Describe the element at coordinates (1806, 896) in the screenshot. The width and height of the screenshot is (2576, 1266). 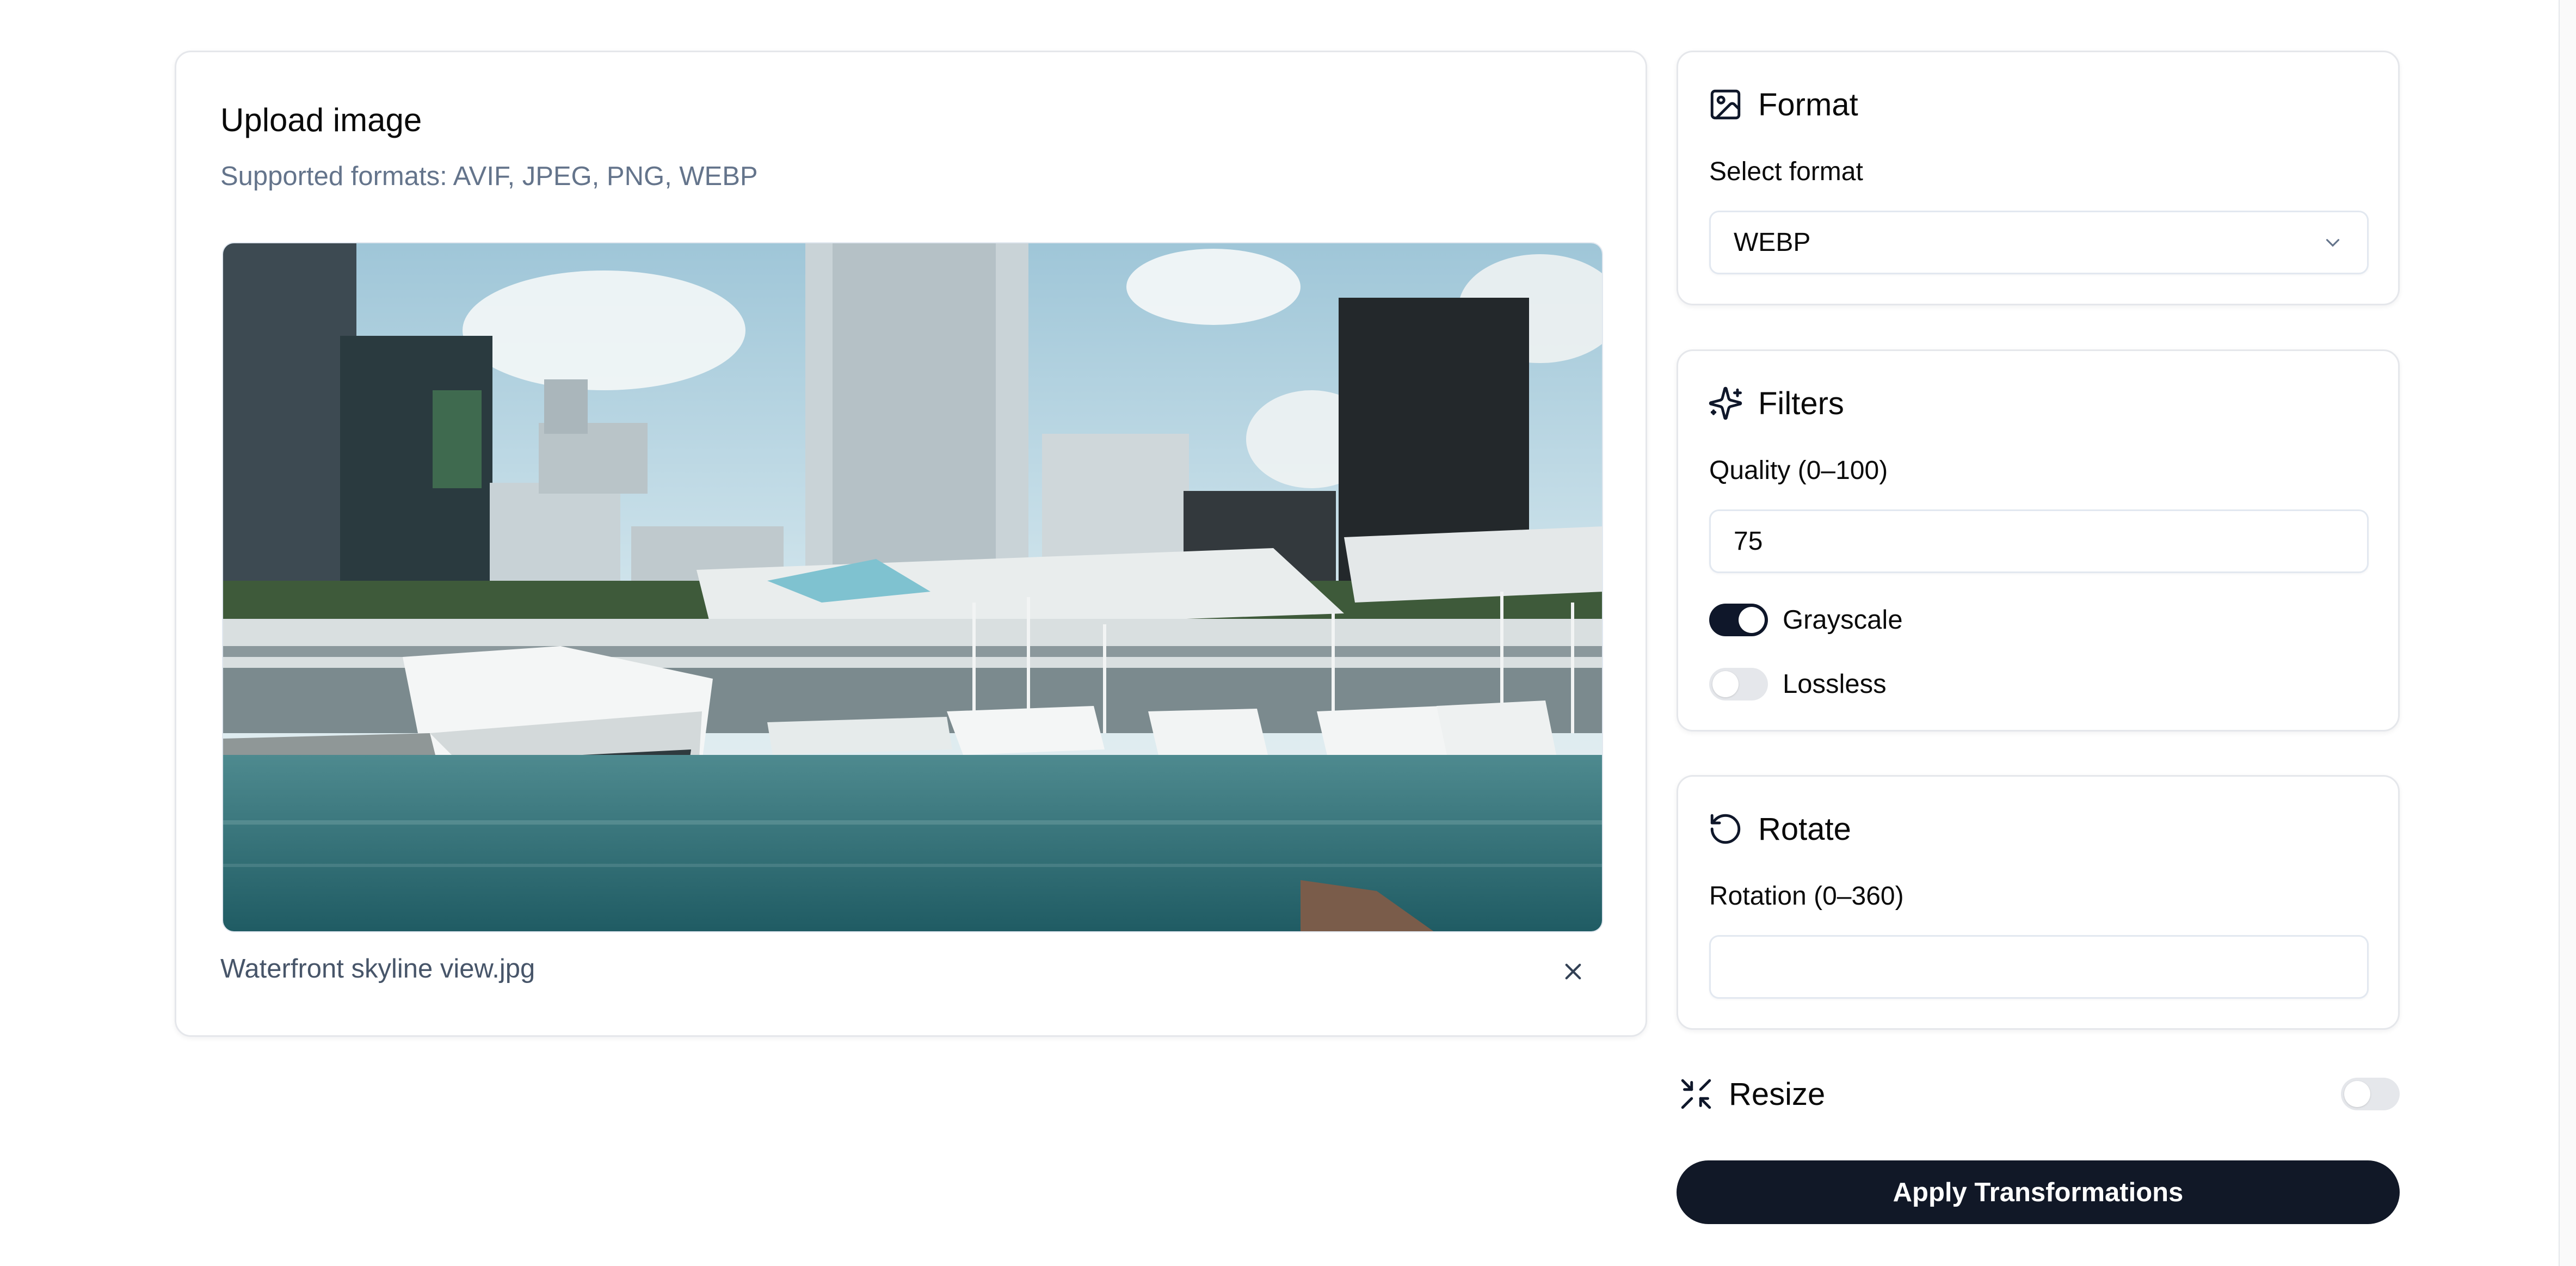
I see `rotation-label: Rotation (0–360)` at that location.